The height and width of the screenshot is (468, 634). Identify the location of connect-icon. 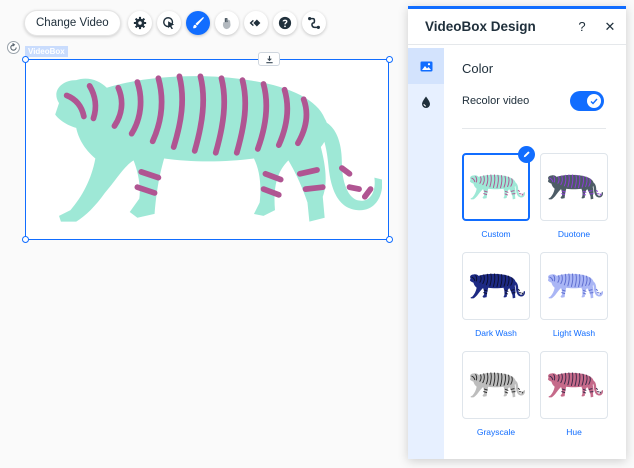
(313, 23).